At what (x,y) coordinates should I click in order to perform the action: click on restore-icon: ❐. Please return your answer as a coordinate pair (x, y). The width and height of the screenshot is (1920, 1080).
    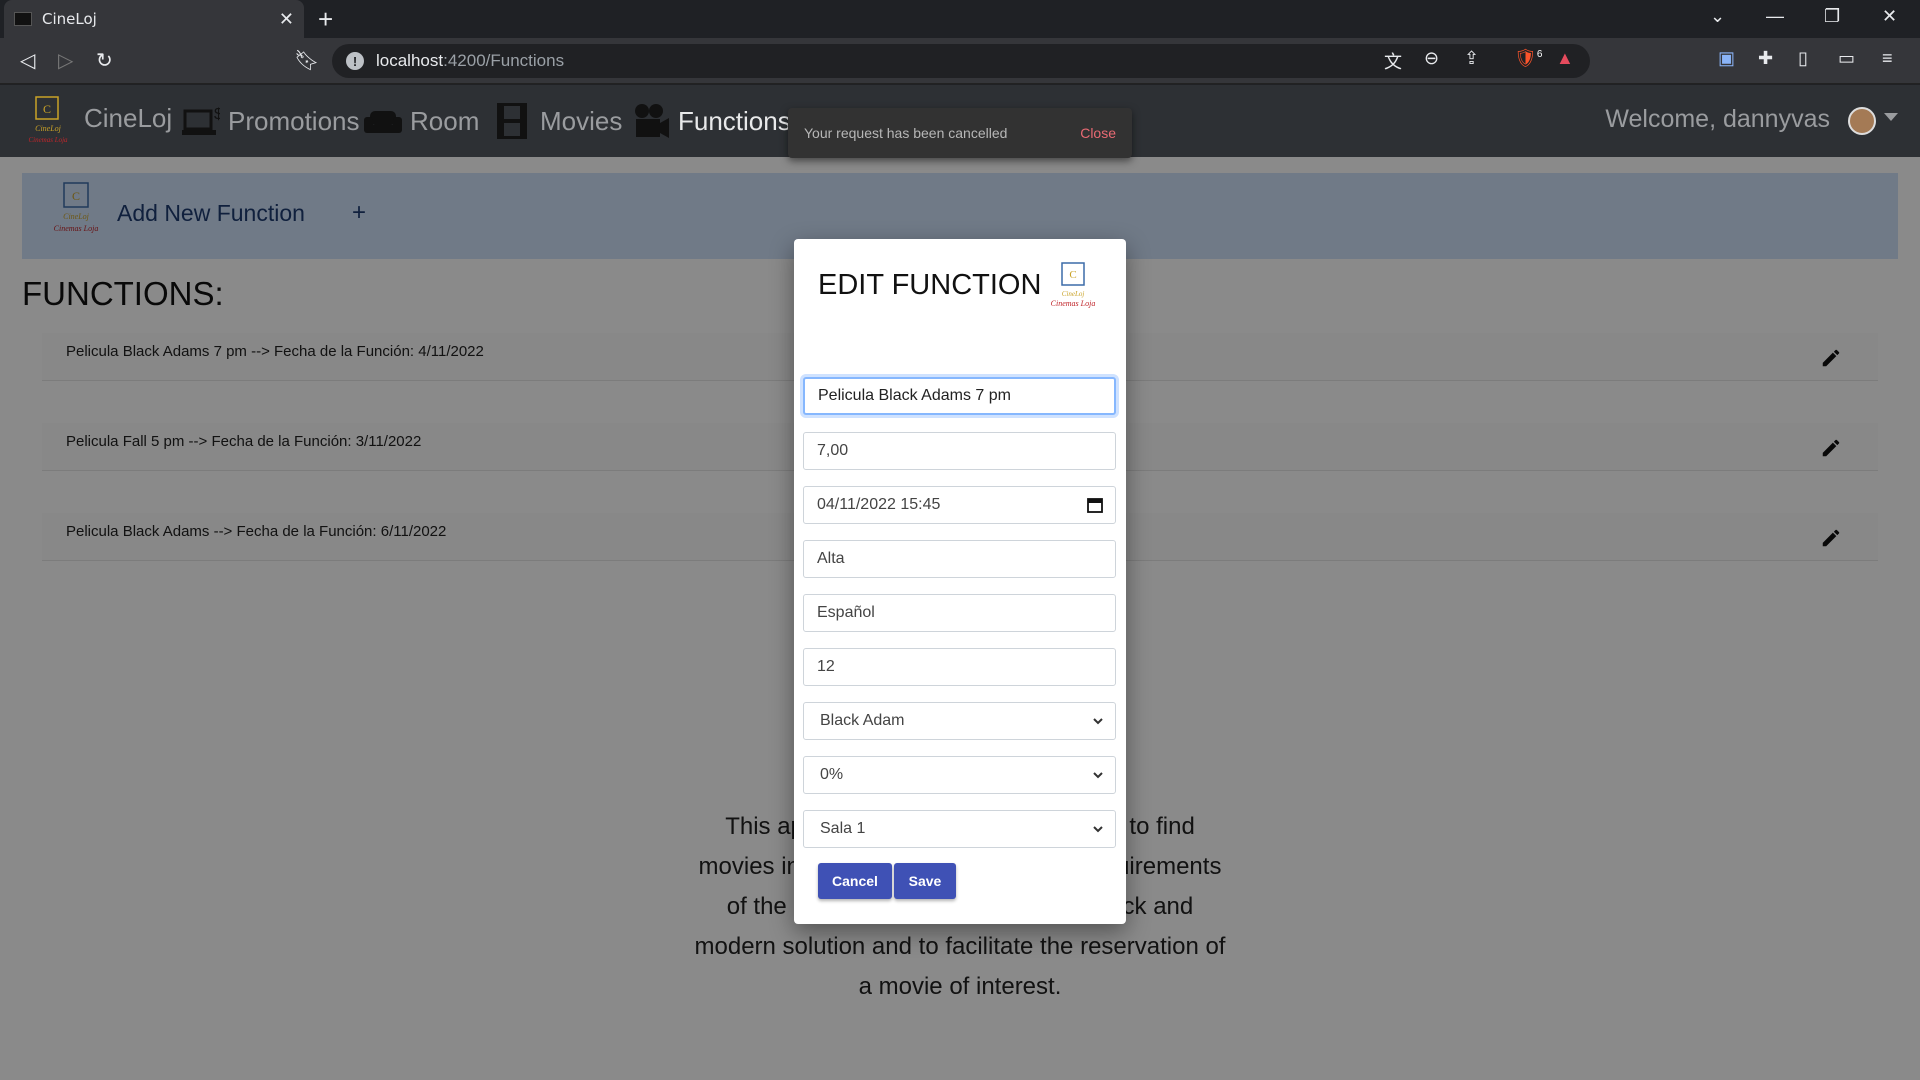
    Looking at the image, I should click on (1832, 16).